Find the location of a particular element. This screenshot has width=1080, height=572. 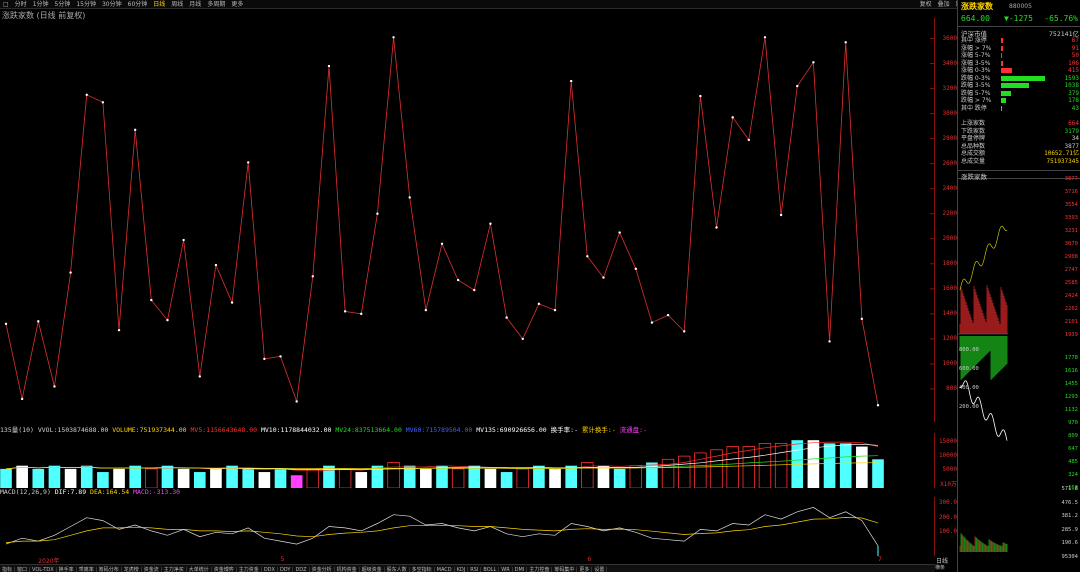

bottom-tab-20: MACD is located at coordinates (445, 569).